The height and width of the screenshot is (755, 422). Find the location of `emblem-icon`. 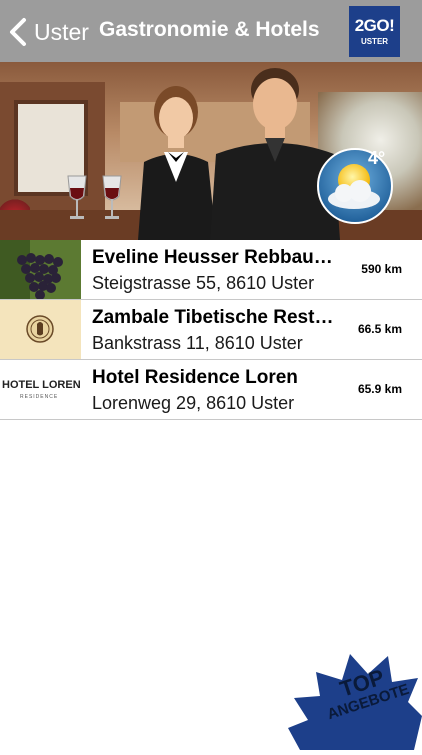

emblem-icon is located at coordinates (40, 329).